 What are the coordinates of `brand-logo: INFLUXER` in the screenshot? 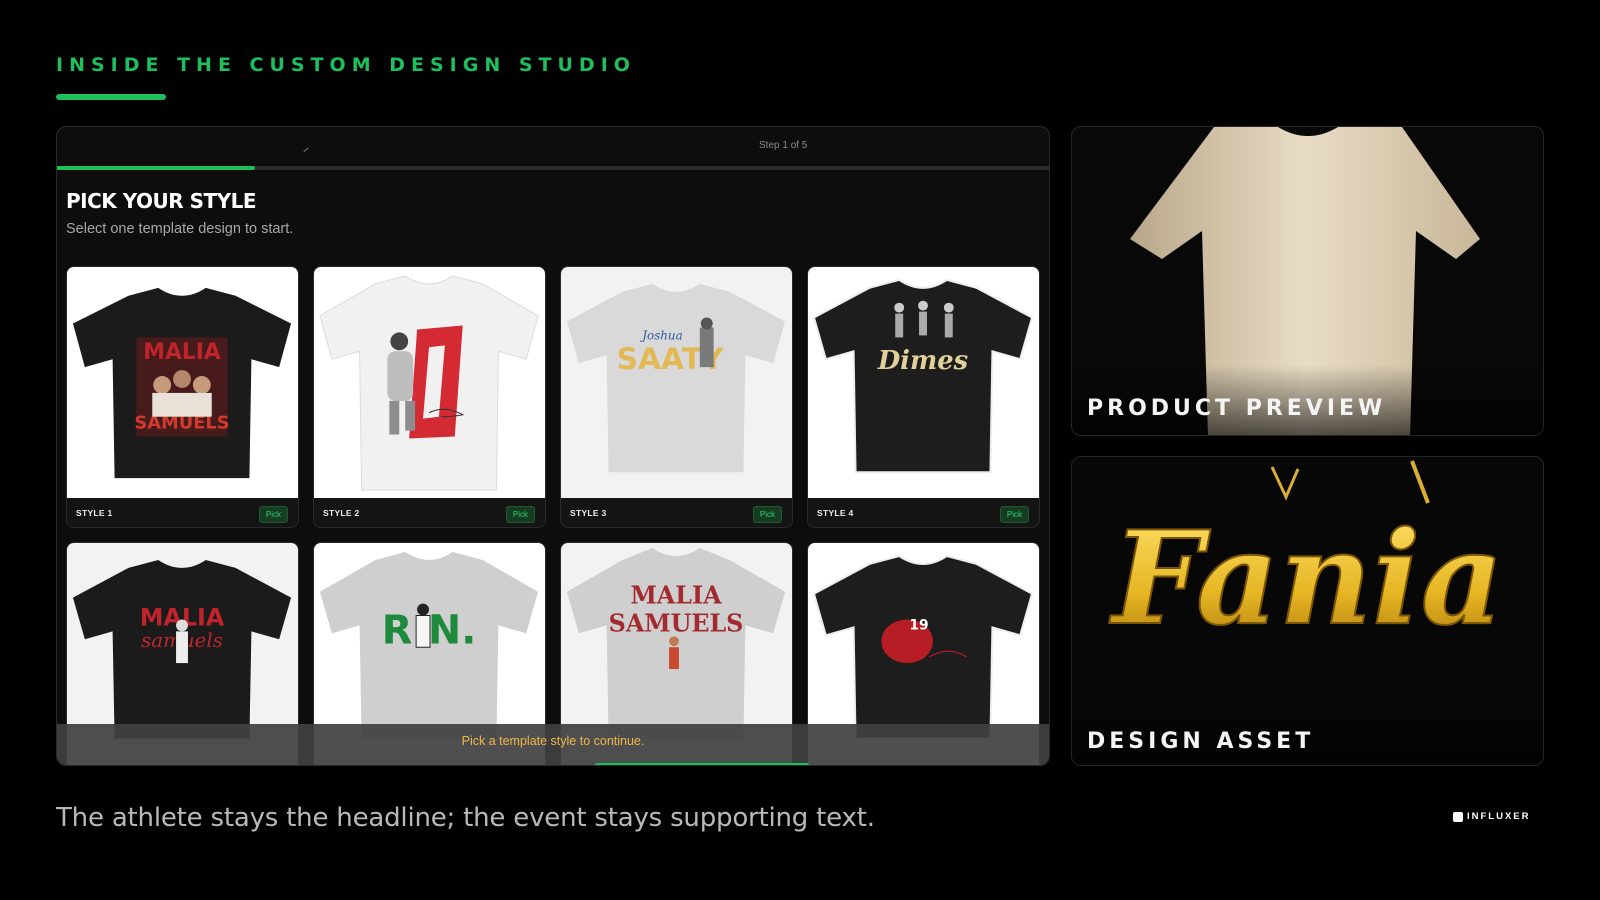 It's located at (1492, 816).